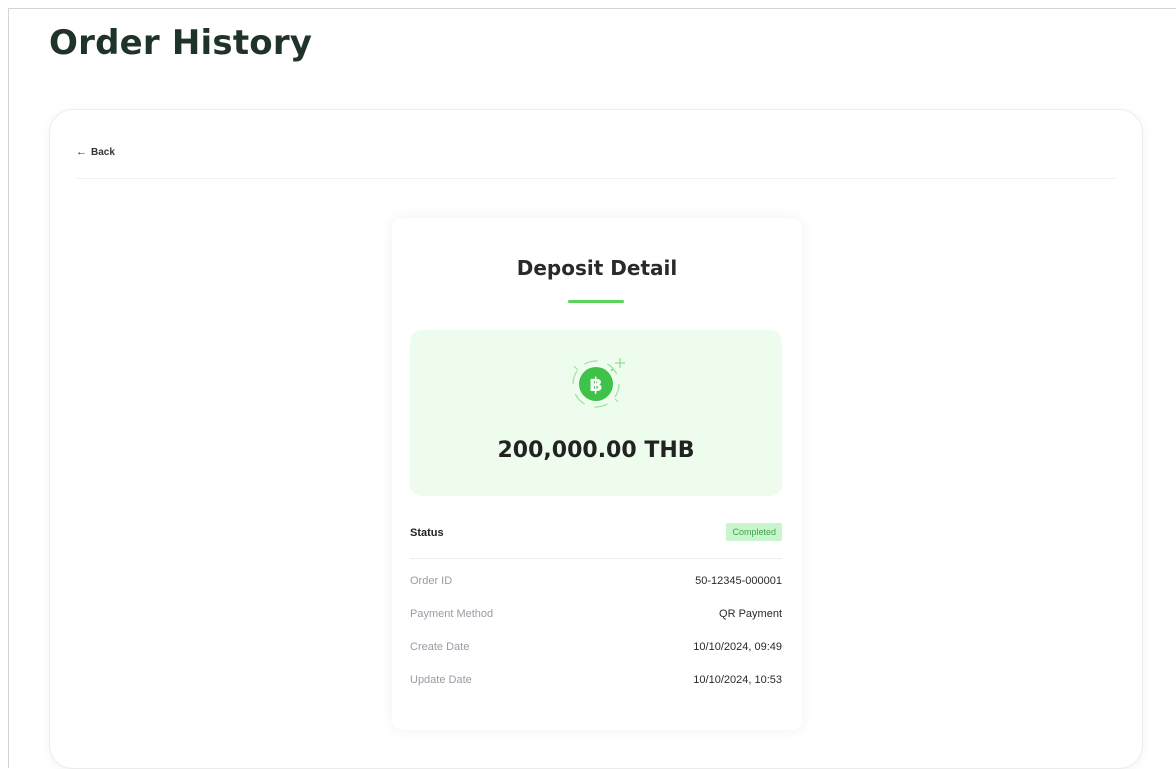  What do you see at coordinates (750, 614) in the screenshot?
I see `info-value: QR Payment` at bounding box center [750, 614].